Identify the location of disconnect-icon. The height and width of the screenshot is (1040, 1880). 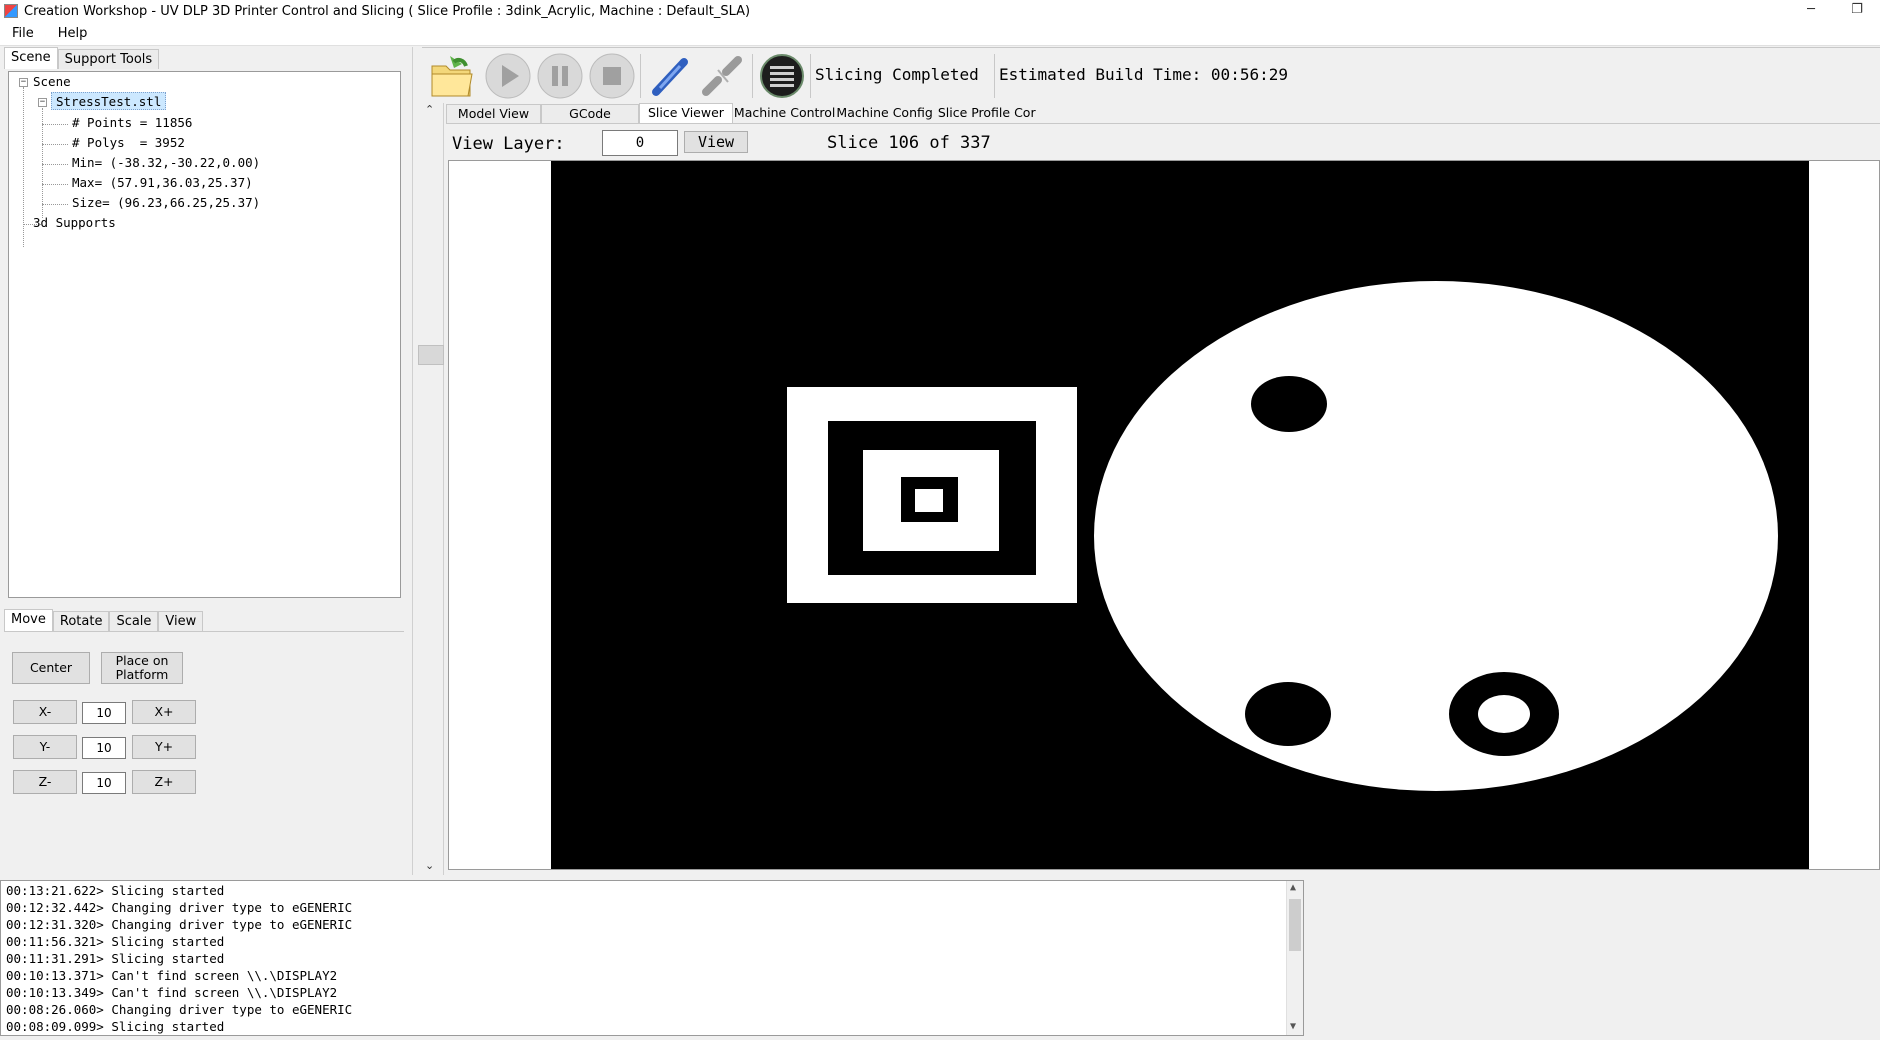
(722, 76).